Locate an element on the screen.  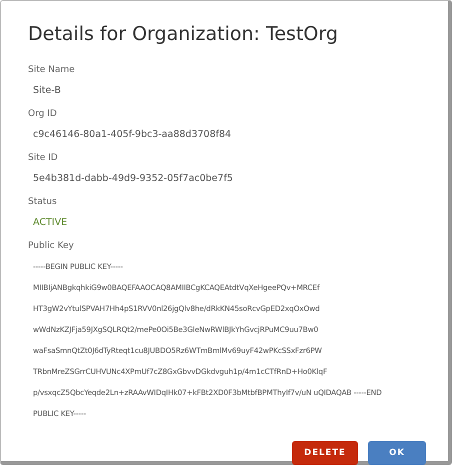
field-label: Org ID is located at coordinates (43, 114).